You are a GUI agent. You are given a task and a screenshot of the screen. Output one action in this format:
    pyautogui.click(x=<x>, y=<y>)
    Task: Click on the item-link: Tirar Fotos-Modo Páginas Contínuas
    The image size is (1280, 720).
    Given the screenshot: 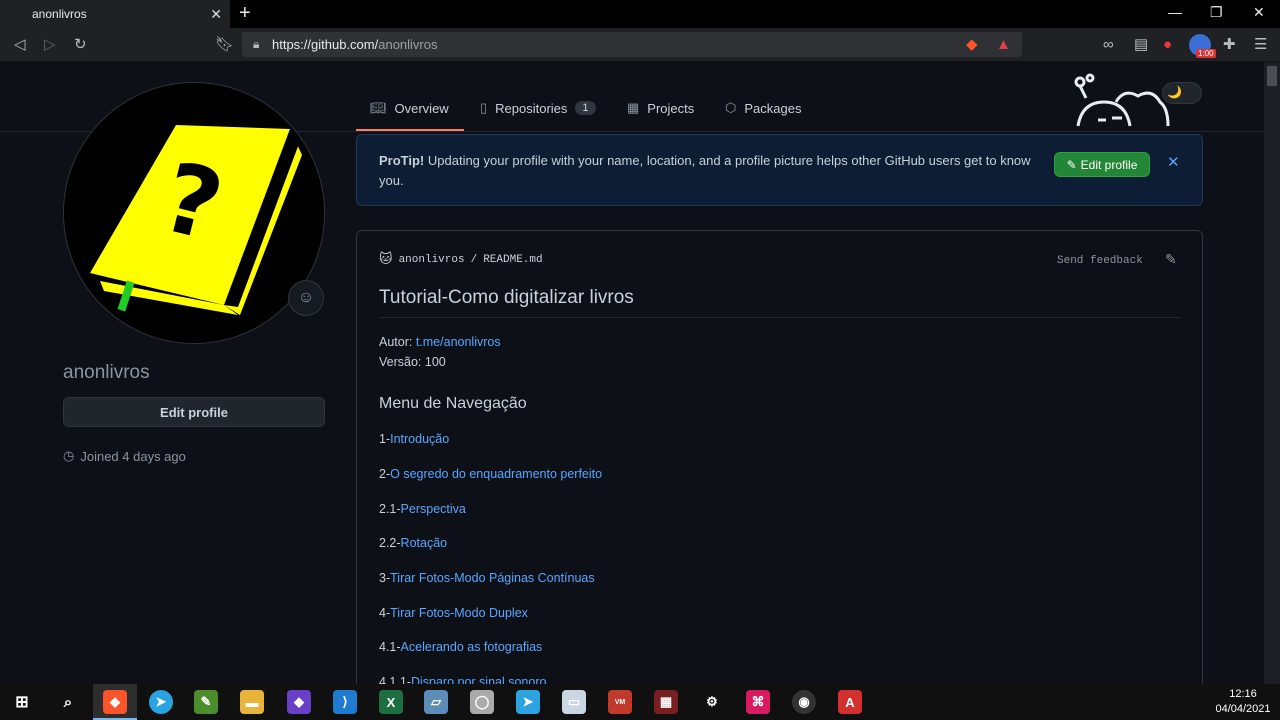 What is the action you would take?
    pyautogui.click(x=492, y=578)
    